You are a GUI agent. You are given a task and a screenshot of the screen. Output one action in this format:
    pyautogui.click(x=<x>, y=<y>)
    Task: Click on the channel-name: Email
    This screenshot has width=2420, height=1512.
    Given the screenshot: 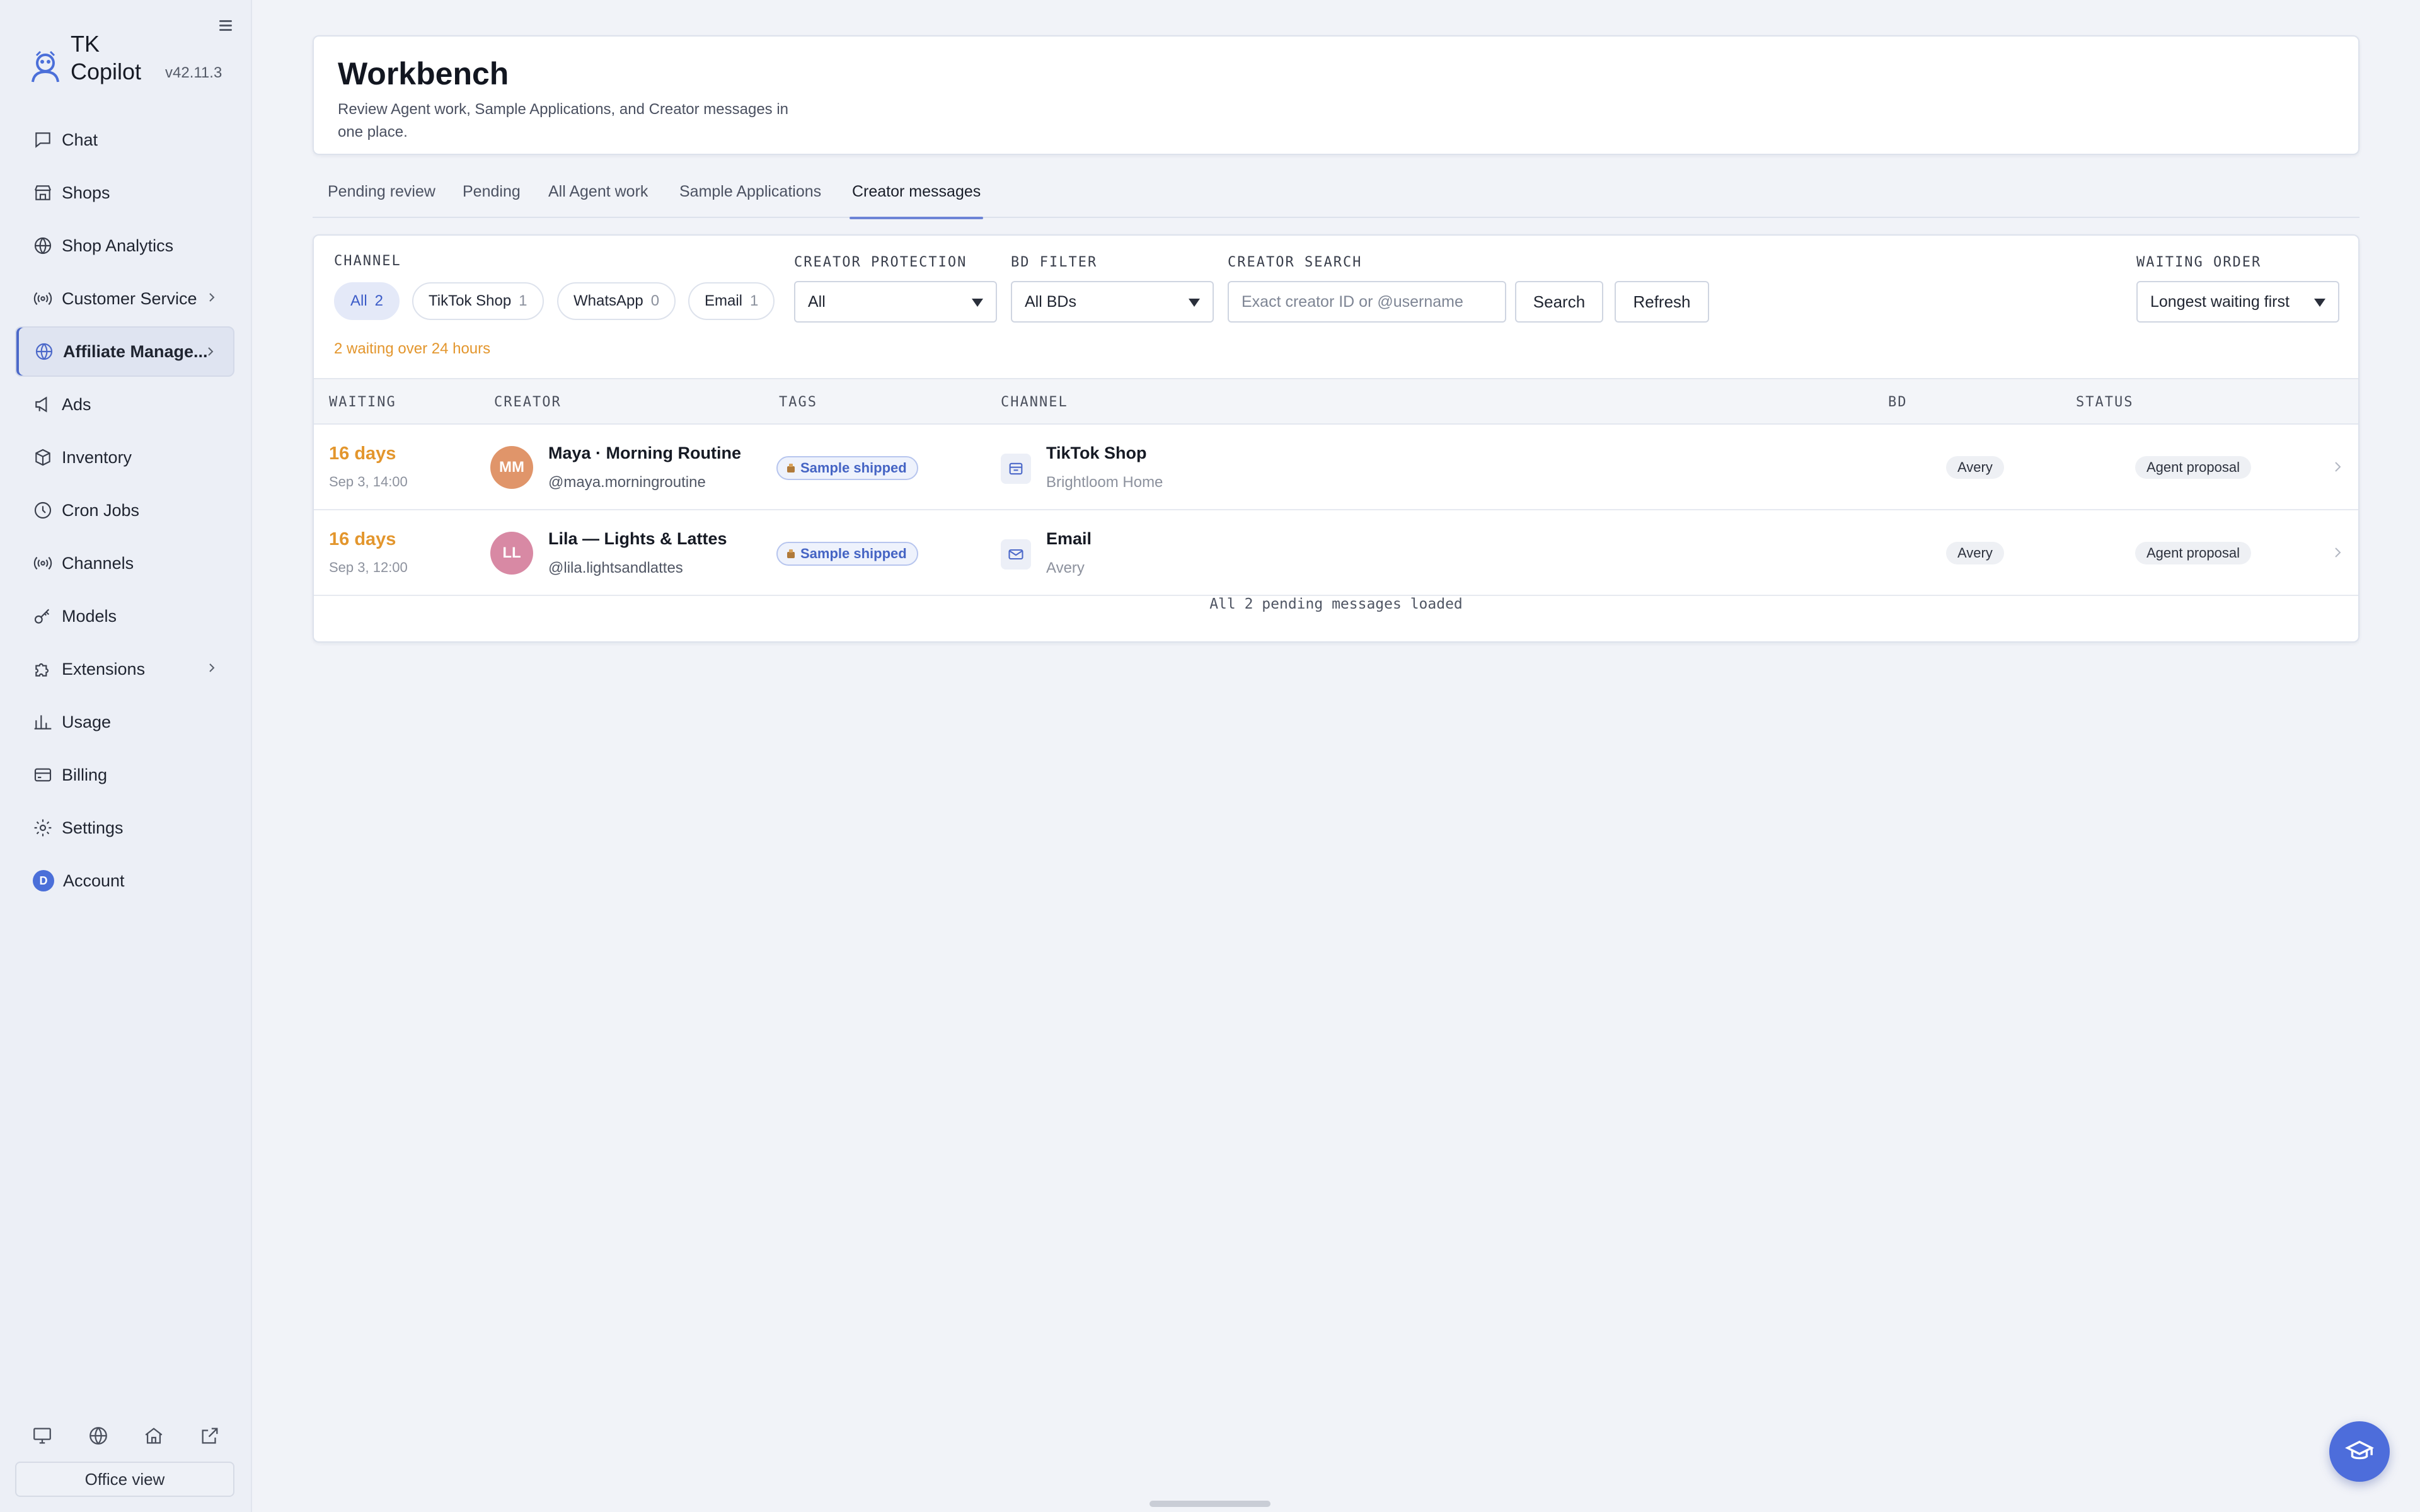 What is the action you would take?
    pyautogui.click(x=1069, y=538)
    